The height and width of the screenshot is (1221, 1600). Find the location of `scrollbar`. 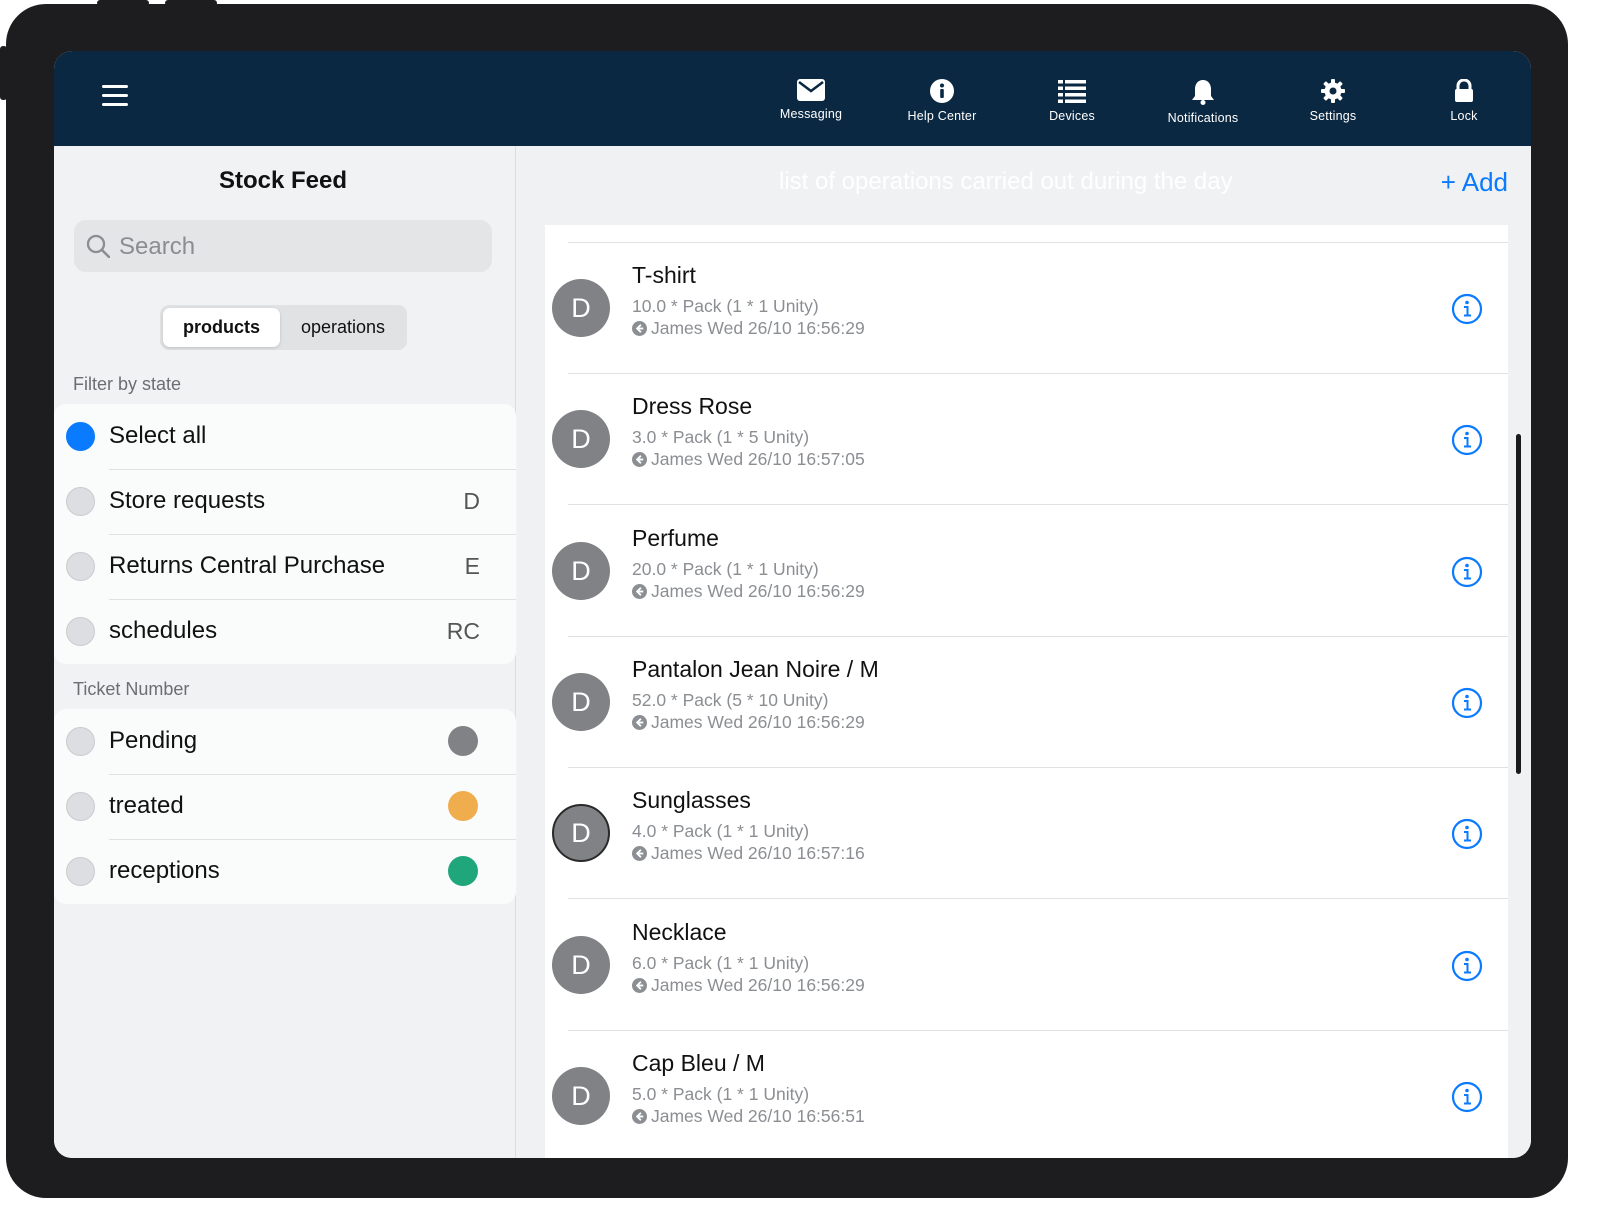

scrollbar is located at coordinates (1518, 604).